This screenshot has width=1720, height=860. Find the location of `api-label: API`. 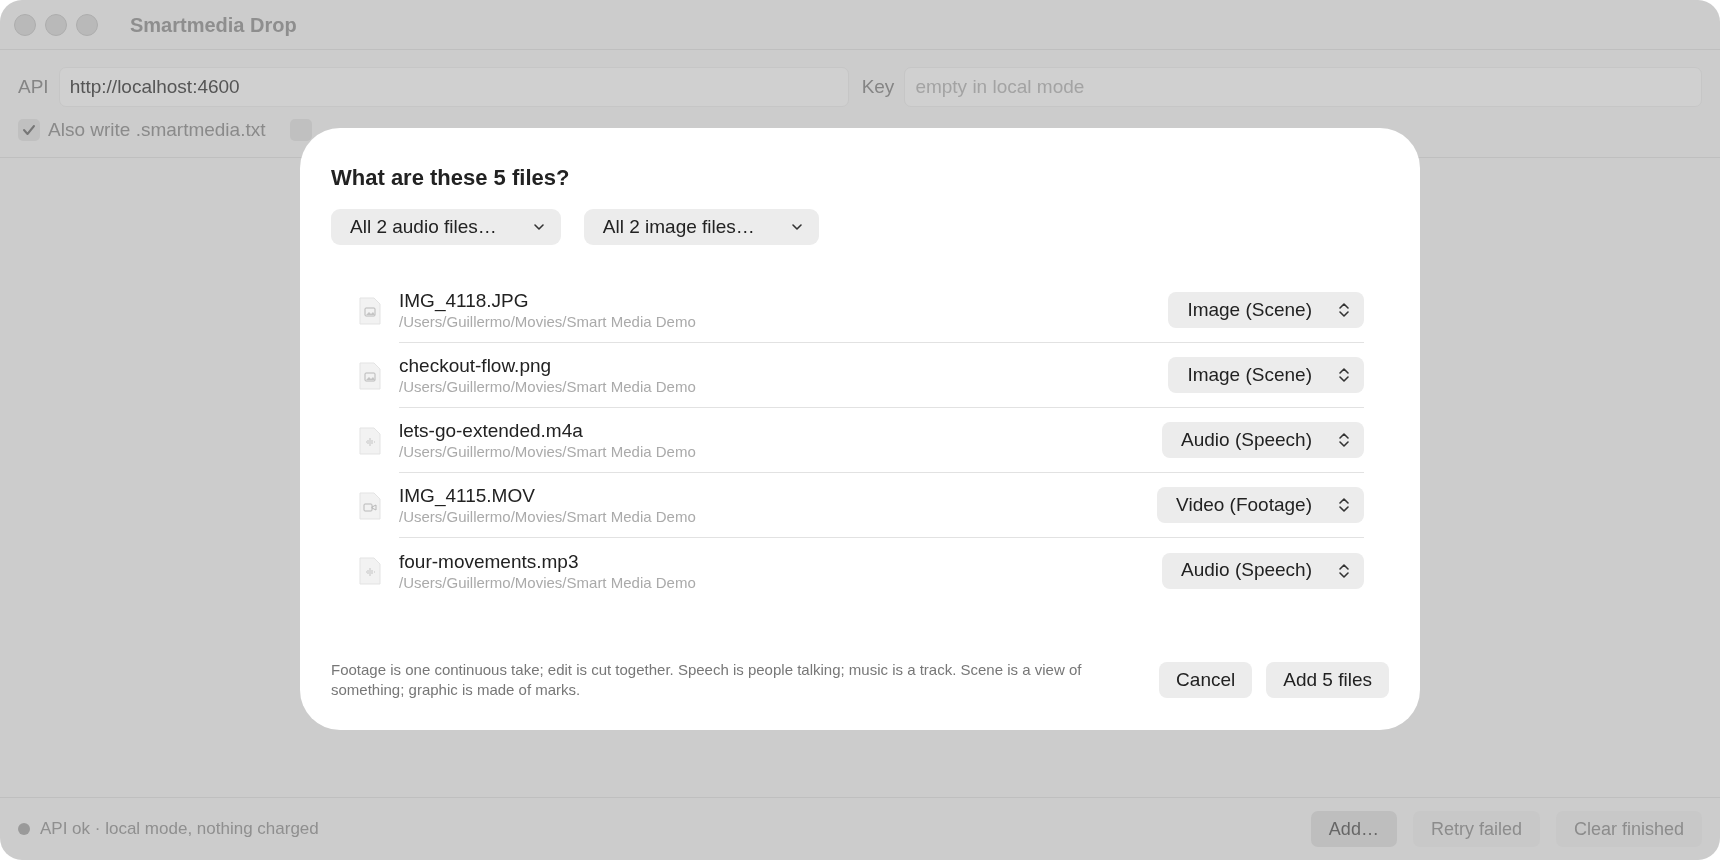

api-label: API is located at coordinates (33, 86).